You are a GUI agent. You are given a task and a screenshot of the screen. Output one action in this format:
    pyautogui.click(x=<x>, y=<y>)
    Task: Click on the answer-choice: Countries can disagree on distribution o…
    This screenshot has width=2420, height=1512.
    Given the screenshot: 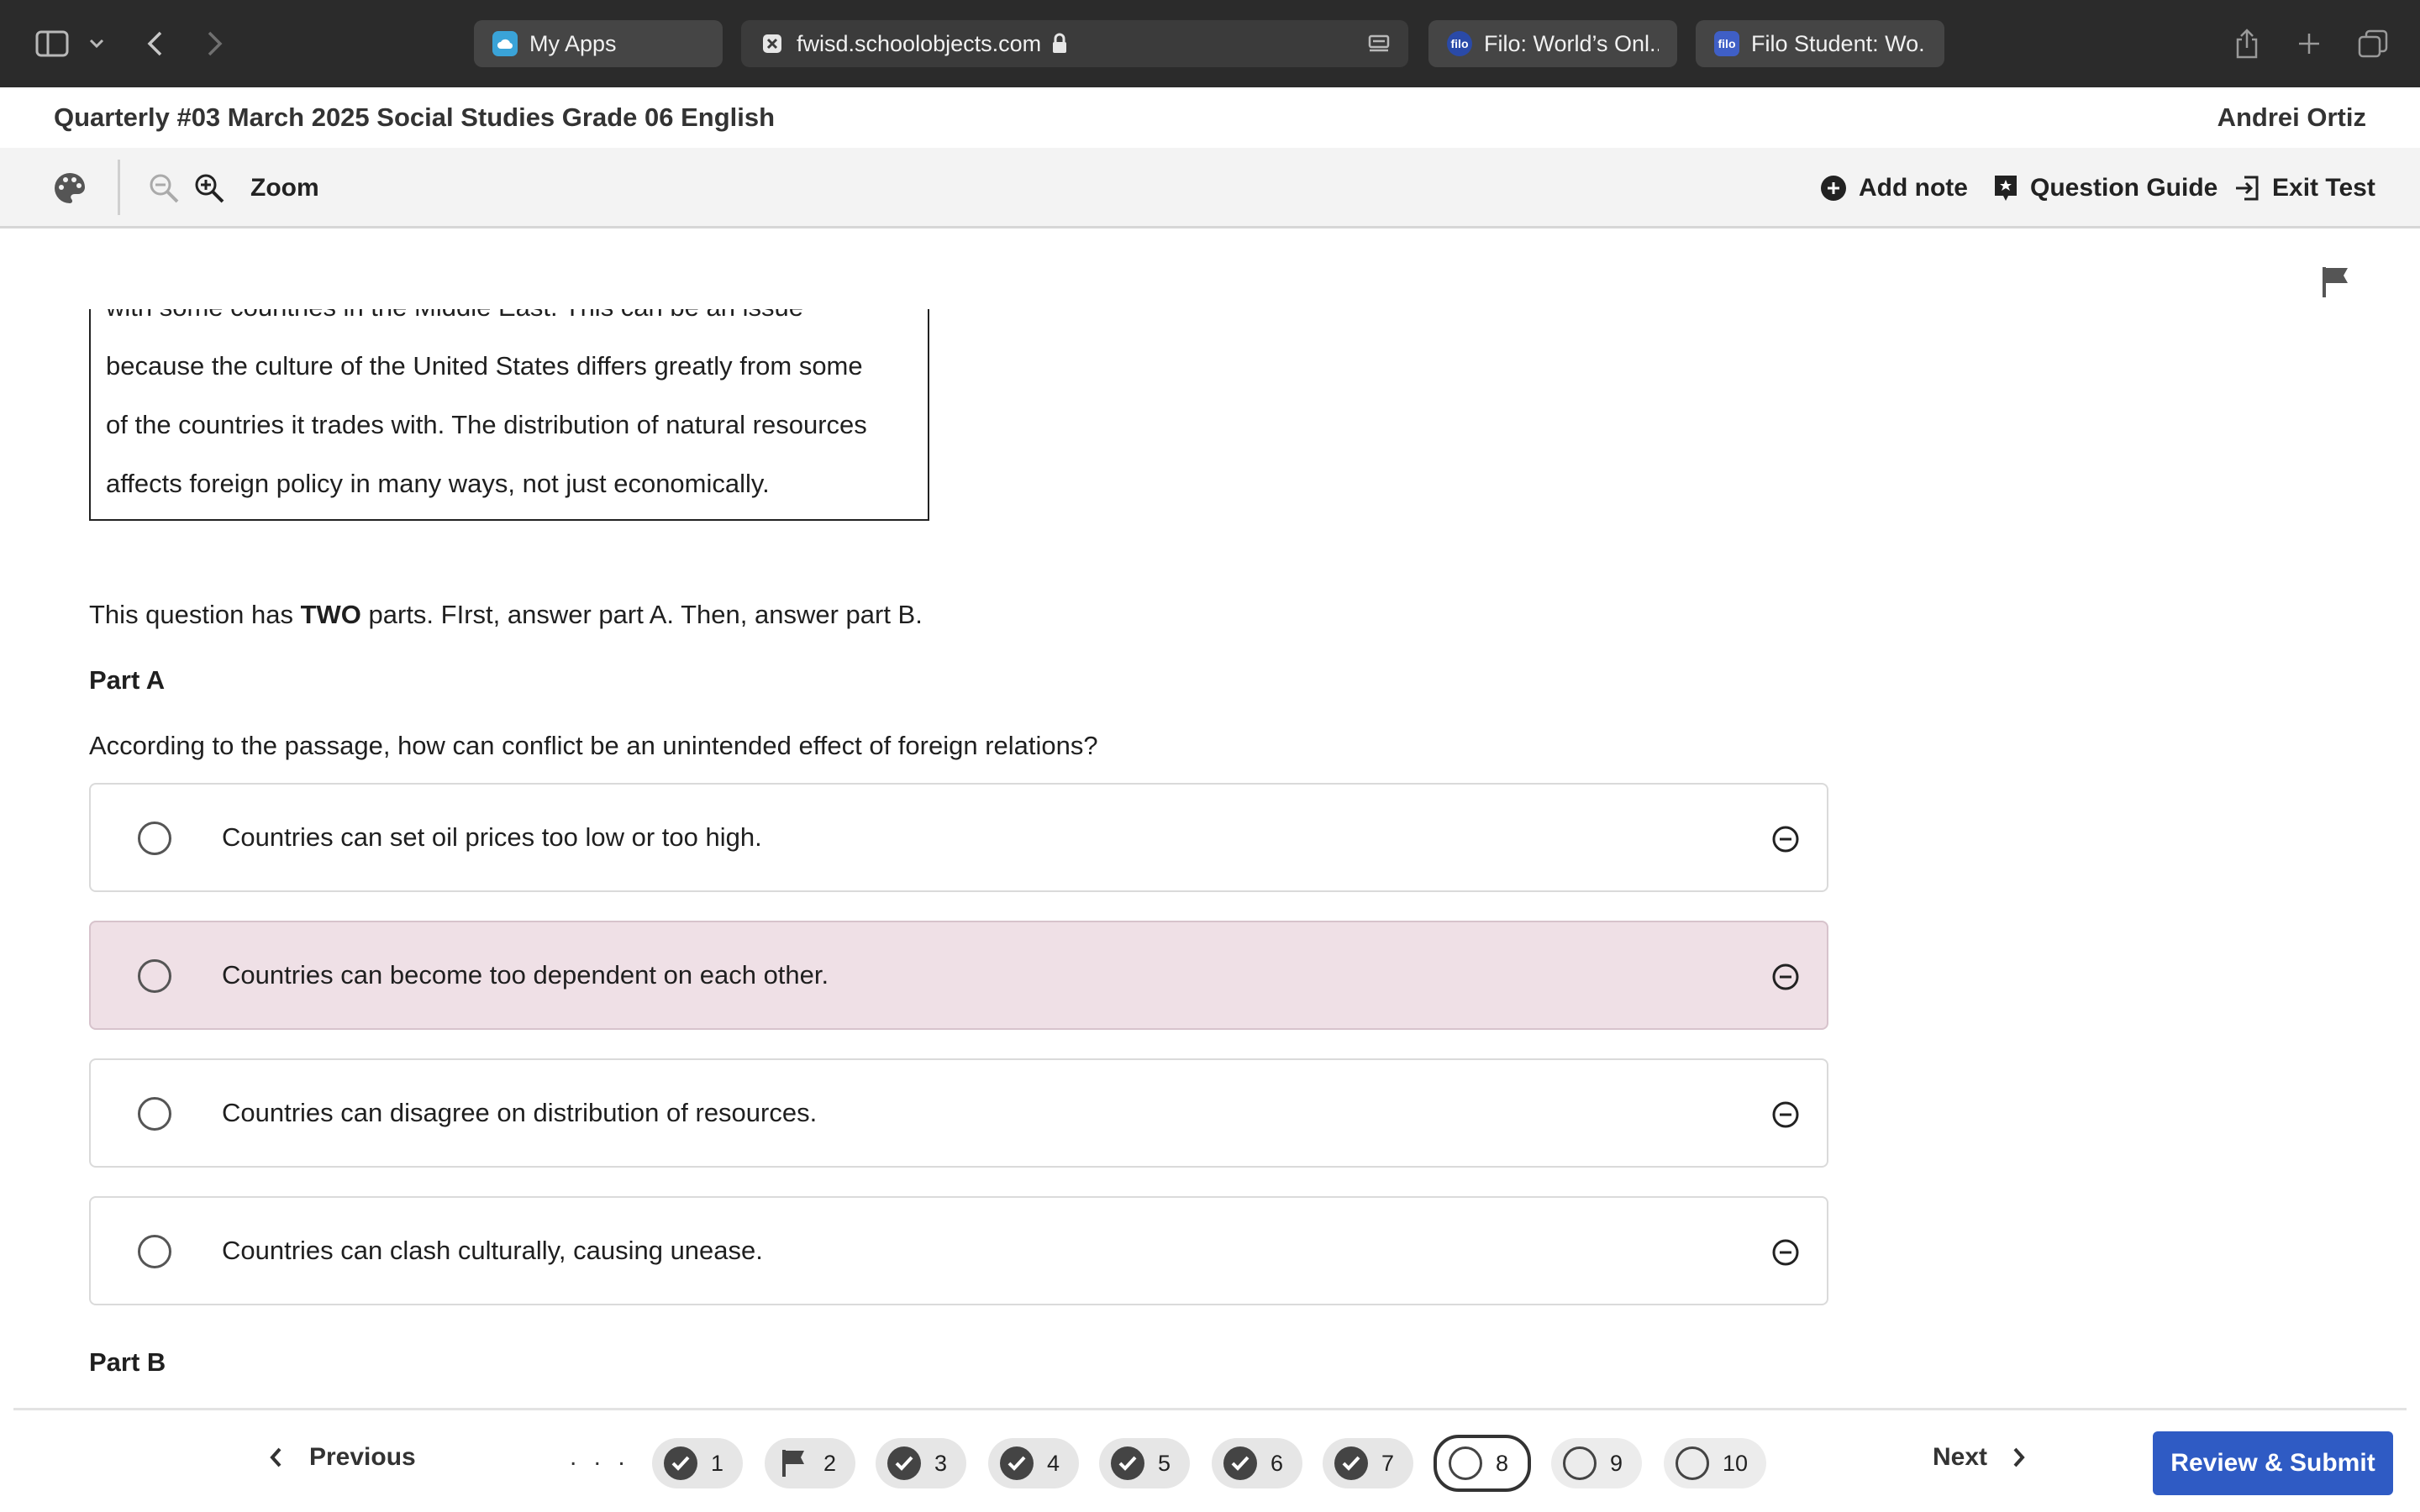 What is the action you would take?
    pyautogui.click(x=959, y=1113)
    